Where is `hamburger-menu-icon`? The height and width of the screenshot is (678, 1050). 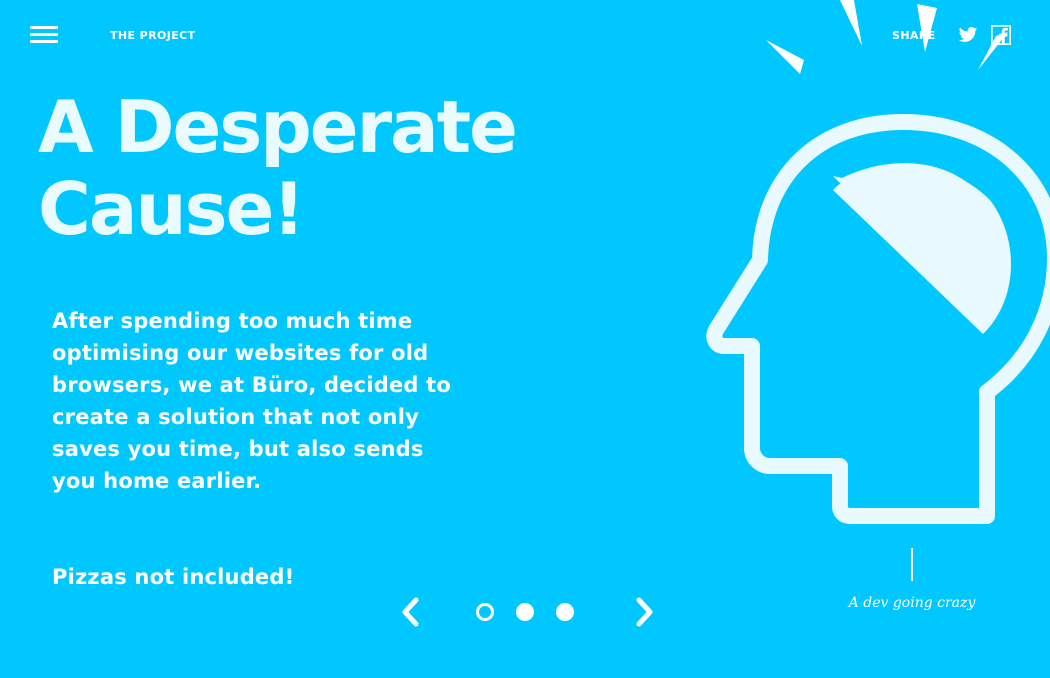 hamburger-menu-icon is located at coordinates (44, 35).